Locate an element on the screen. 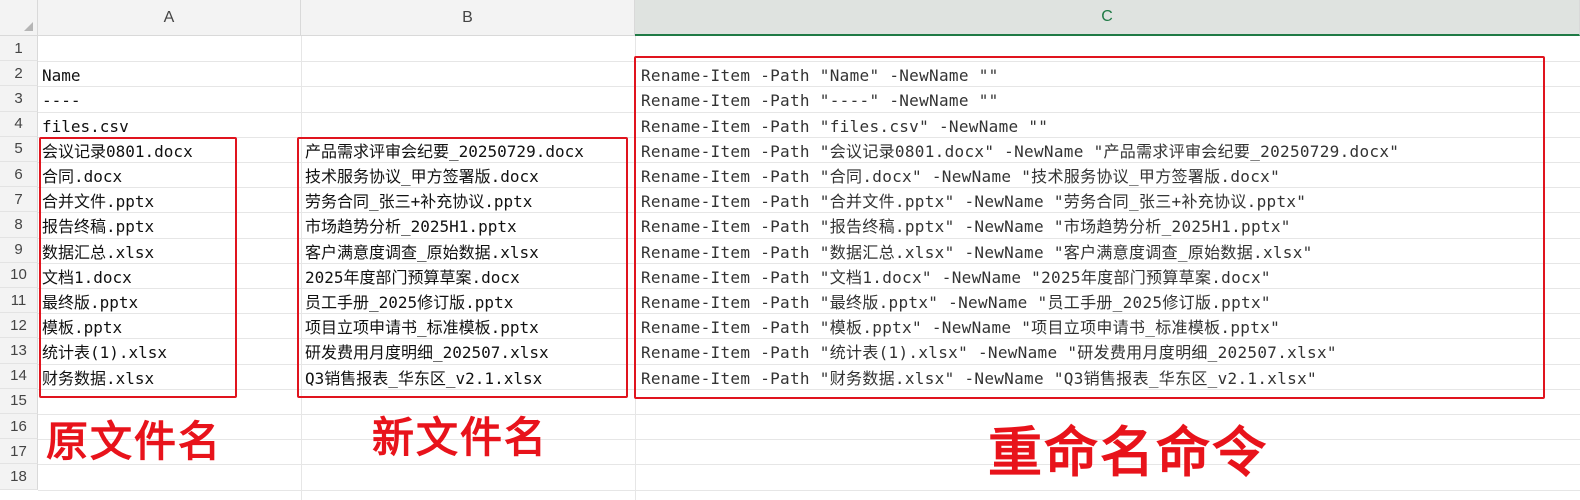 The width and height of the screenshot is (1580, 500). row-header-18: 18 is located at coordinates (19, 477).